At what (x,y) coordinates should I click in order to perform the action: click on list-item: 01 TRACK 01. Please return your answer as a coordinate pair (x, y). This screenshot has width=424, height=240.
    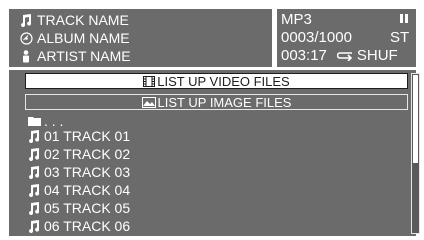
    Looking at the image, I should click on (78, 136).